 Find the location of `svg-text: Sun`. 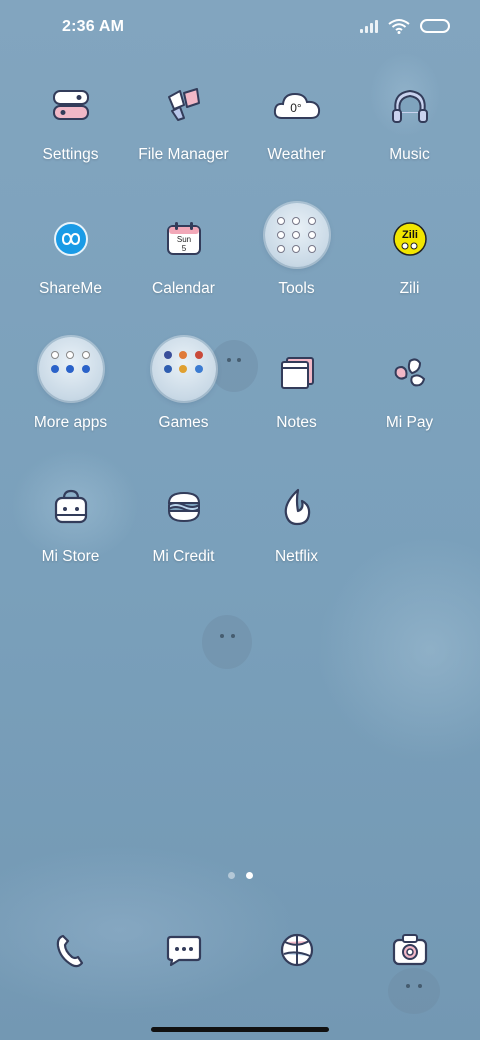

svg-text: Sun is located at coordinates (183, 239).